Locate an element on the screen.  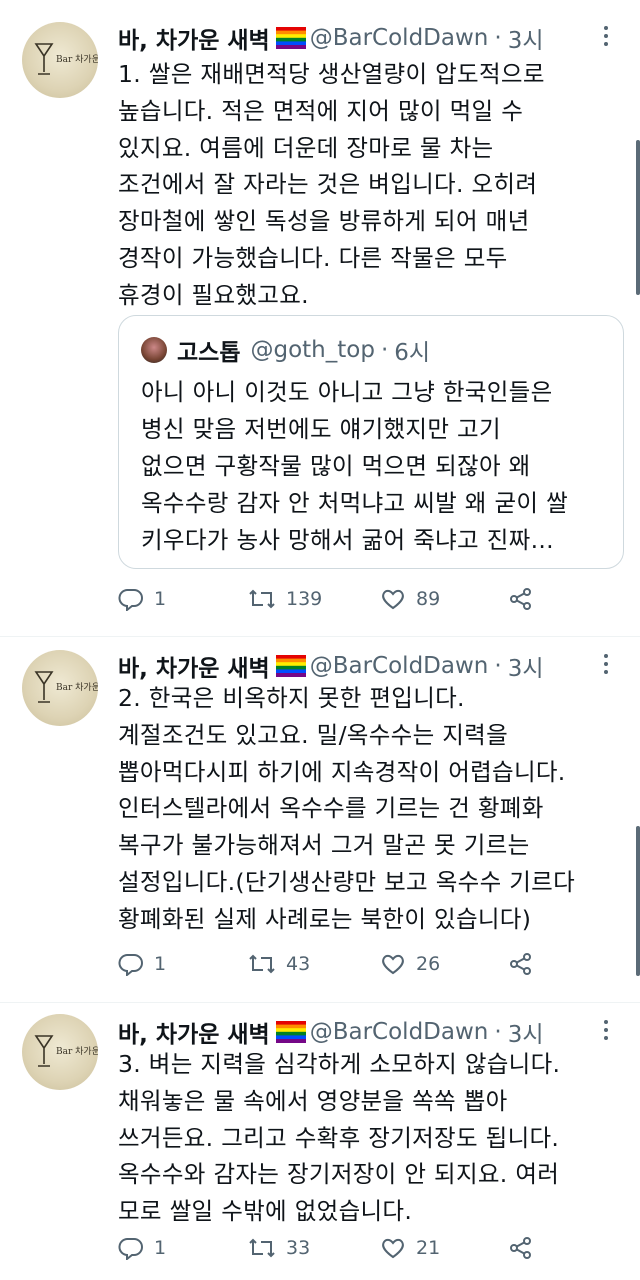
tweet-line: 황폐화된 실제 사례로는 북한이 있습니다) is located at coordinates (325, 918).